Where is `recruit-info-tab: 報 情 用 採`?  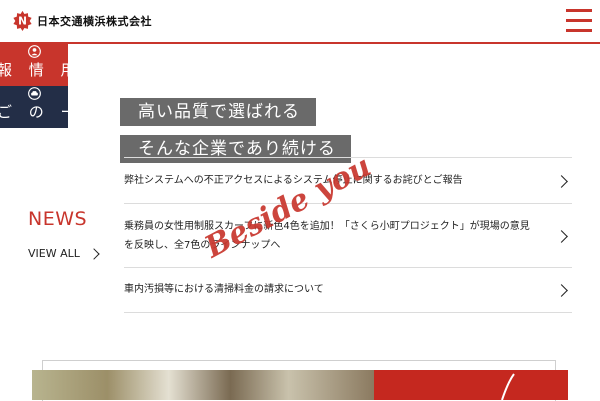 recruit-info-tab: 報 情 用 採 is located at coordinates (34, 65).